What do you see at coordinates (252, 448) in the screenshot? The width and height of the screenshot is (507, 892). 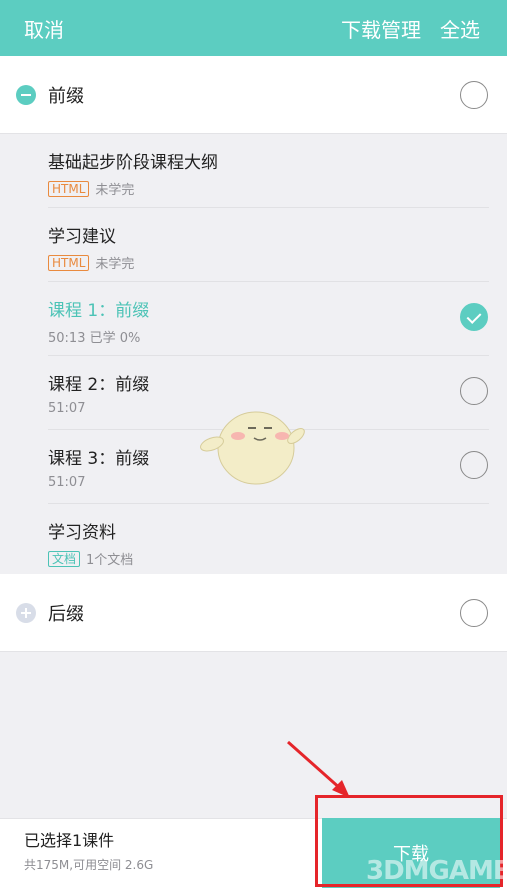 I see `mascot-illustration` at bounding box center [252, 448].